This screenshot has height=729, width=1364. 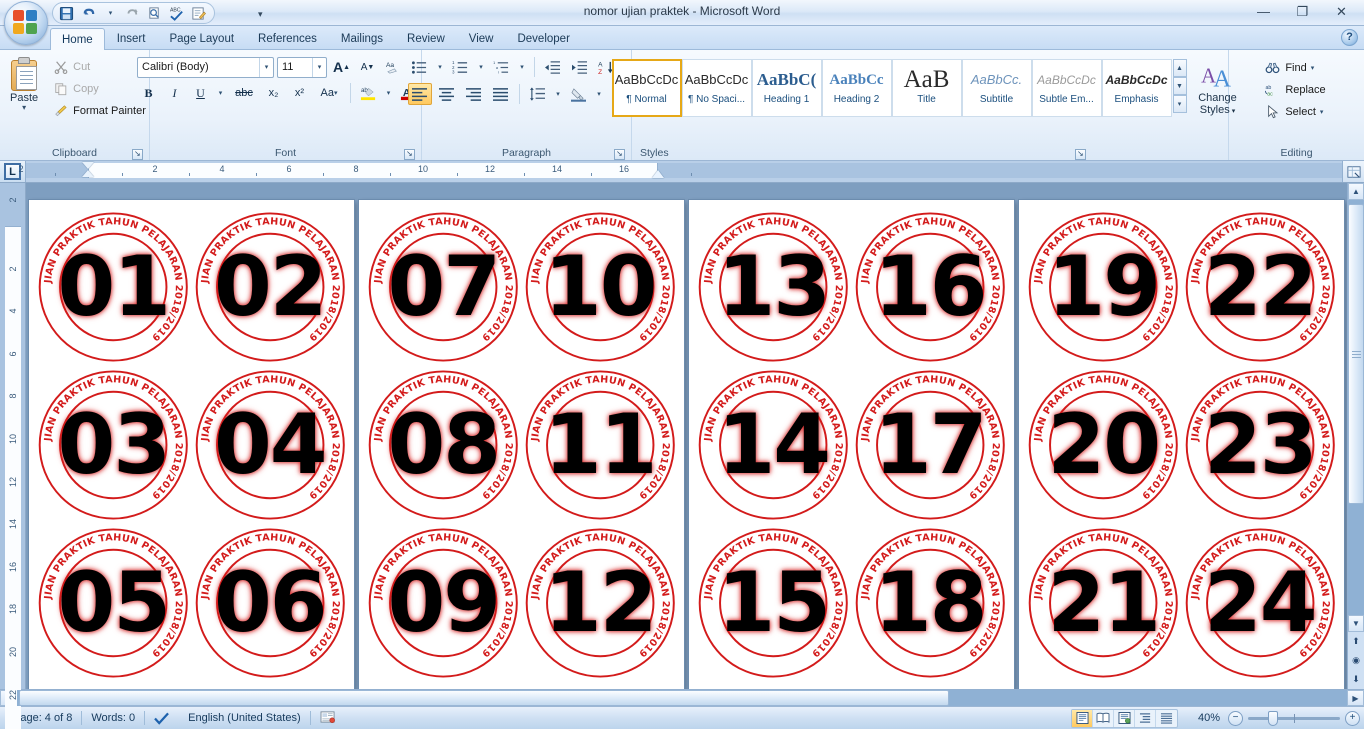 I want to click on help-icon: ?, so click(x=1349, y=37).